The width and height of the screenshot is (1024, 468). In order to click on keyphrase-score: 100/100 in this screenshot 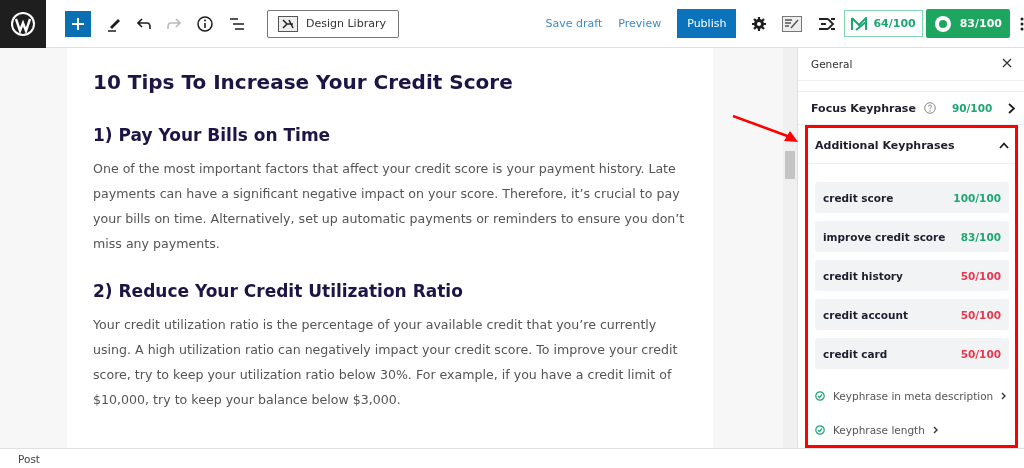, I will do `click(977, 197)`.